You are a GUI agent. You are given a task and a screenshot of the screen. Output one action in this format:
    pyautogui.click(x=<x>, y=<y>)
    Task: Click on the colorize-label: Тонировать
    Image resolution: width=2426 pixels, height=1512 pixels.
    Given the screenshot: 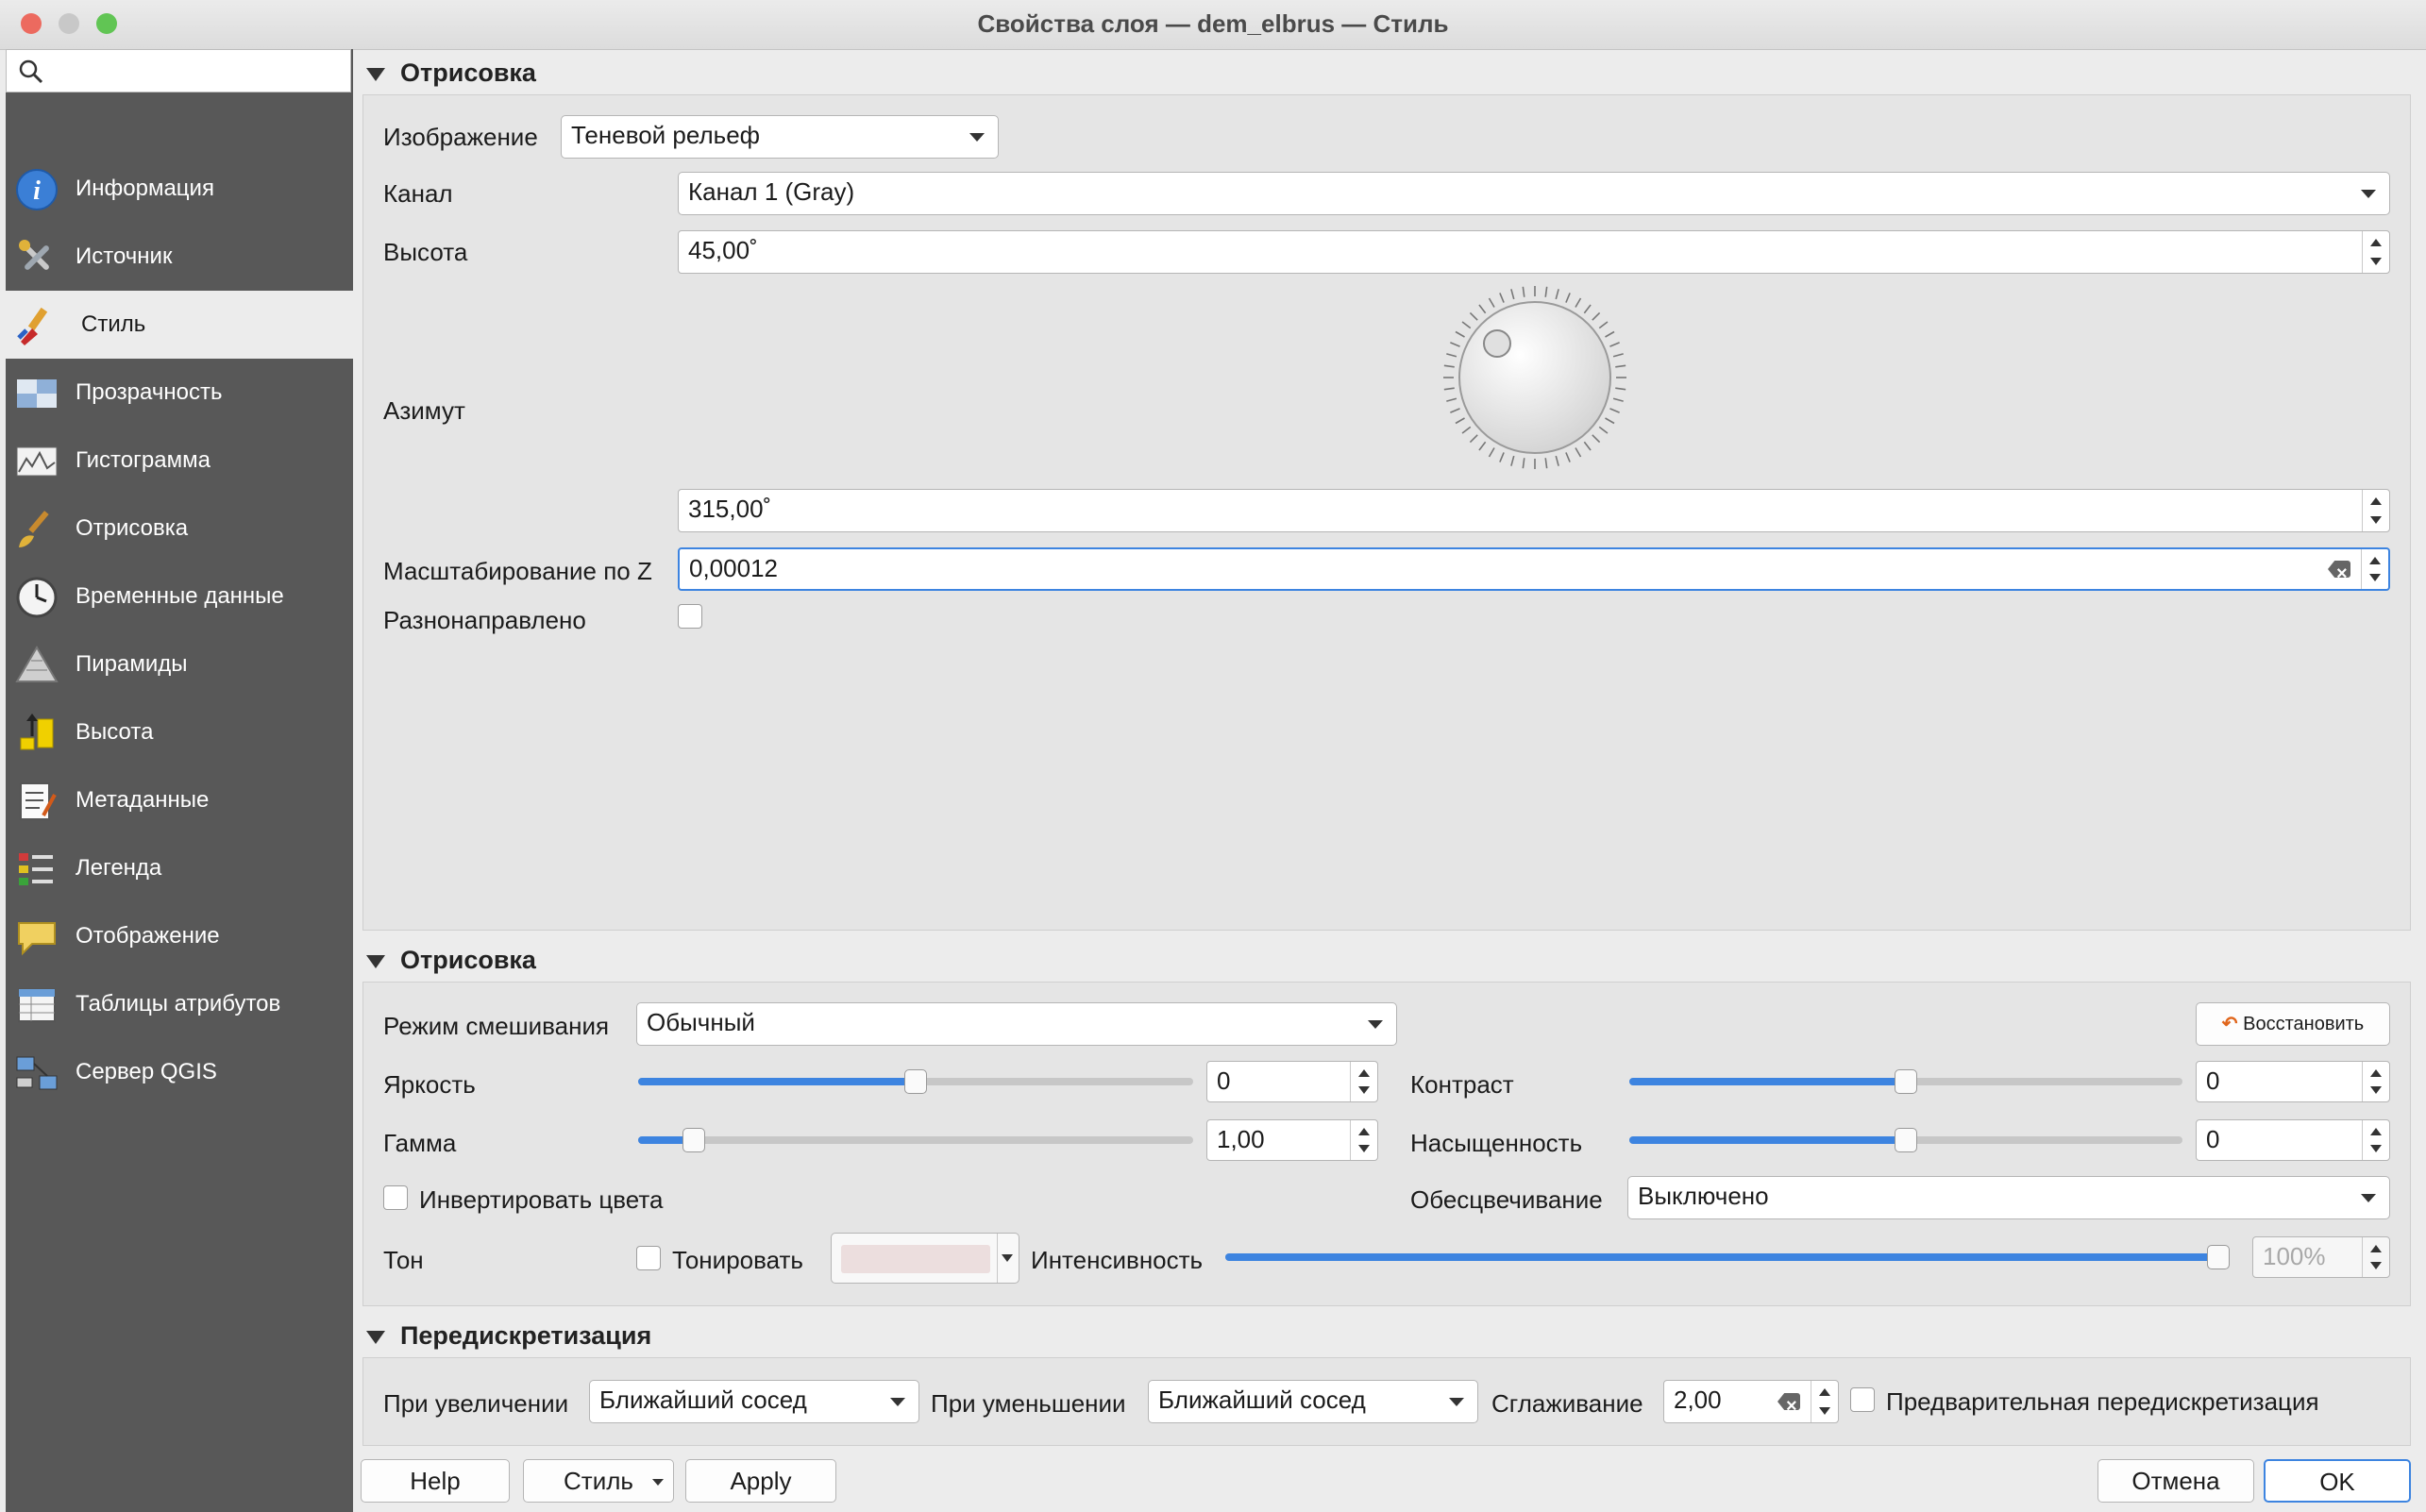 What is the action you would take?
    pyautogui.click(x=737, y=1260)
    